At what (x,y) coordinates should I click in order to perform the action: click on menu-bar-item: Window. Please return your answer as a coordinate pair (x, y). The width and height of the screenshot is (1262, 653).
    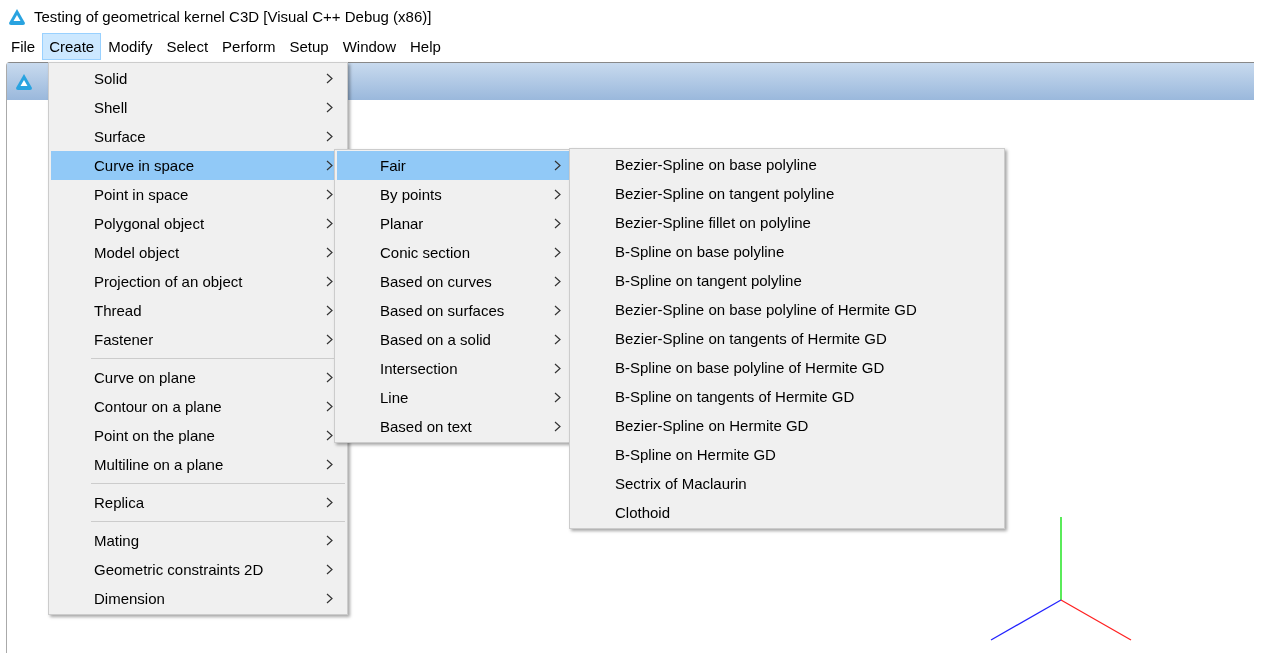
    Looking at the image, I should click on (369, 46).